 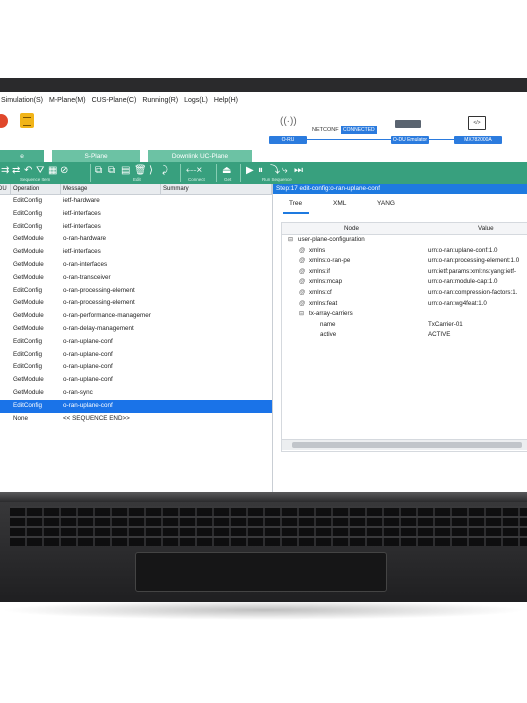 I want to click on o-ru-node: O-RU, so click(x=288, y=140).